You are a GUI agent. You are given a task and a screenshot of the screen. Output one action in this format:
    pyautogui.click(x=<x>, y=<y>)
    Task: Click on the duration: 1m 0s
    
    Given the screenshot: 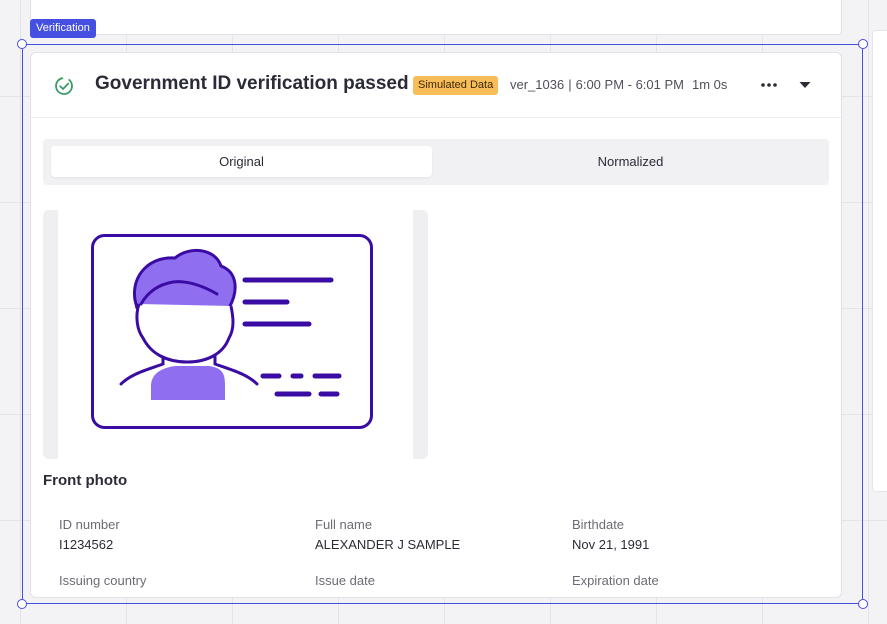 What is the action you would take?
    pyautogui.click(x=710, y=84)
    